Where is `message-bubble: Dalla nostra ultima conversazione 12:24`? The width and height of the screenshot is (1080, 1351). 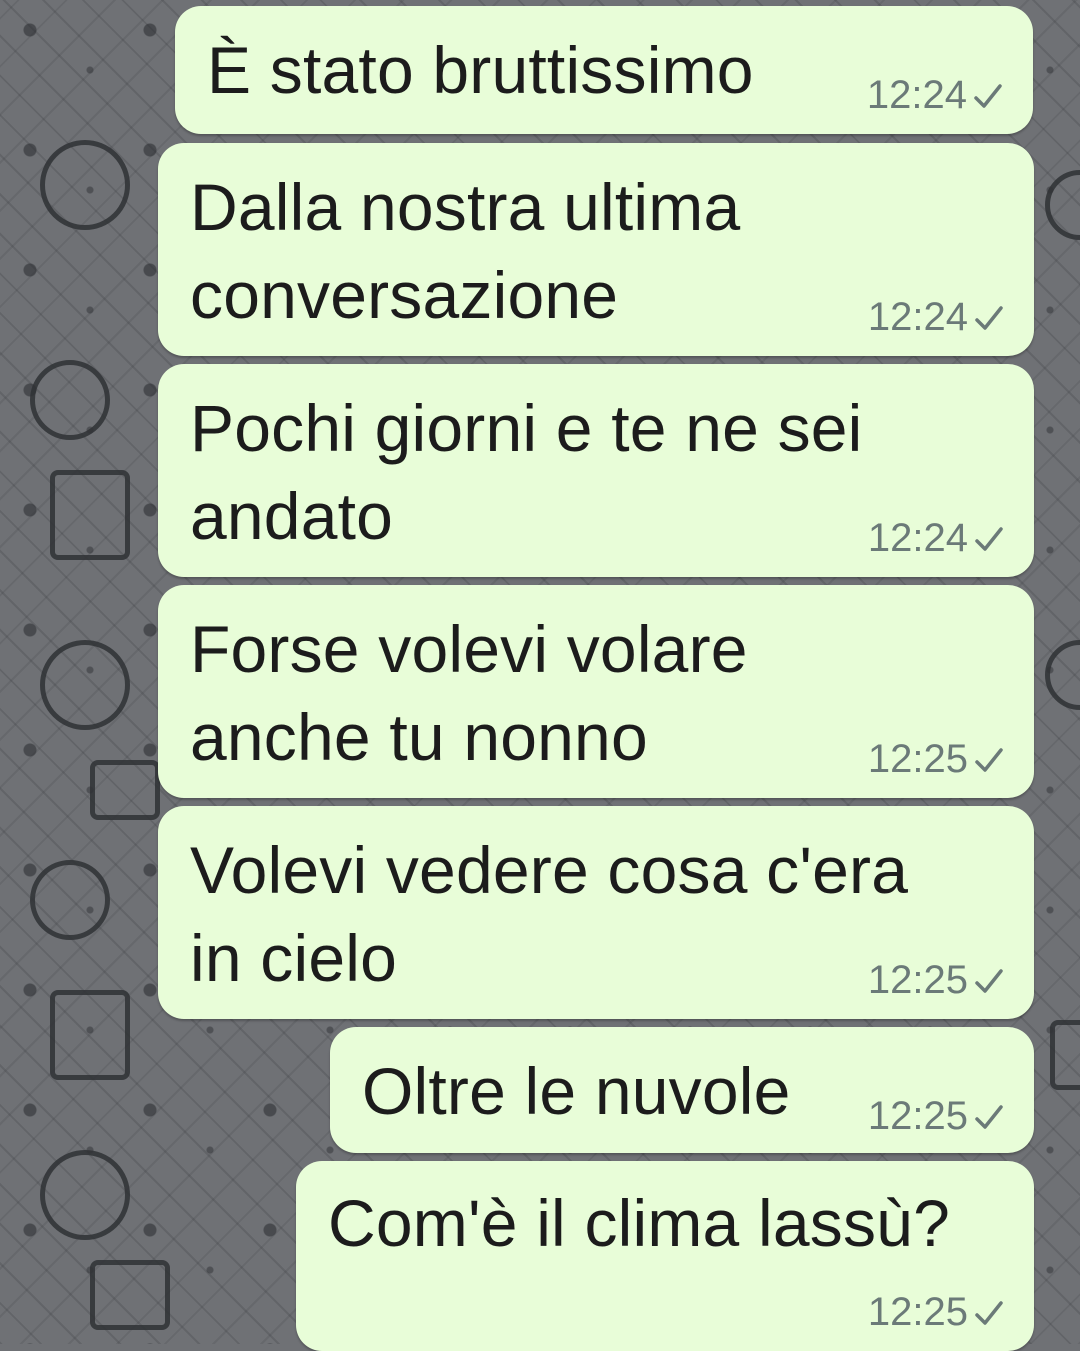 message-bubble: Dalla nostra ultima conversazione 12:24 is located at coordinates (596, 249).